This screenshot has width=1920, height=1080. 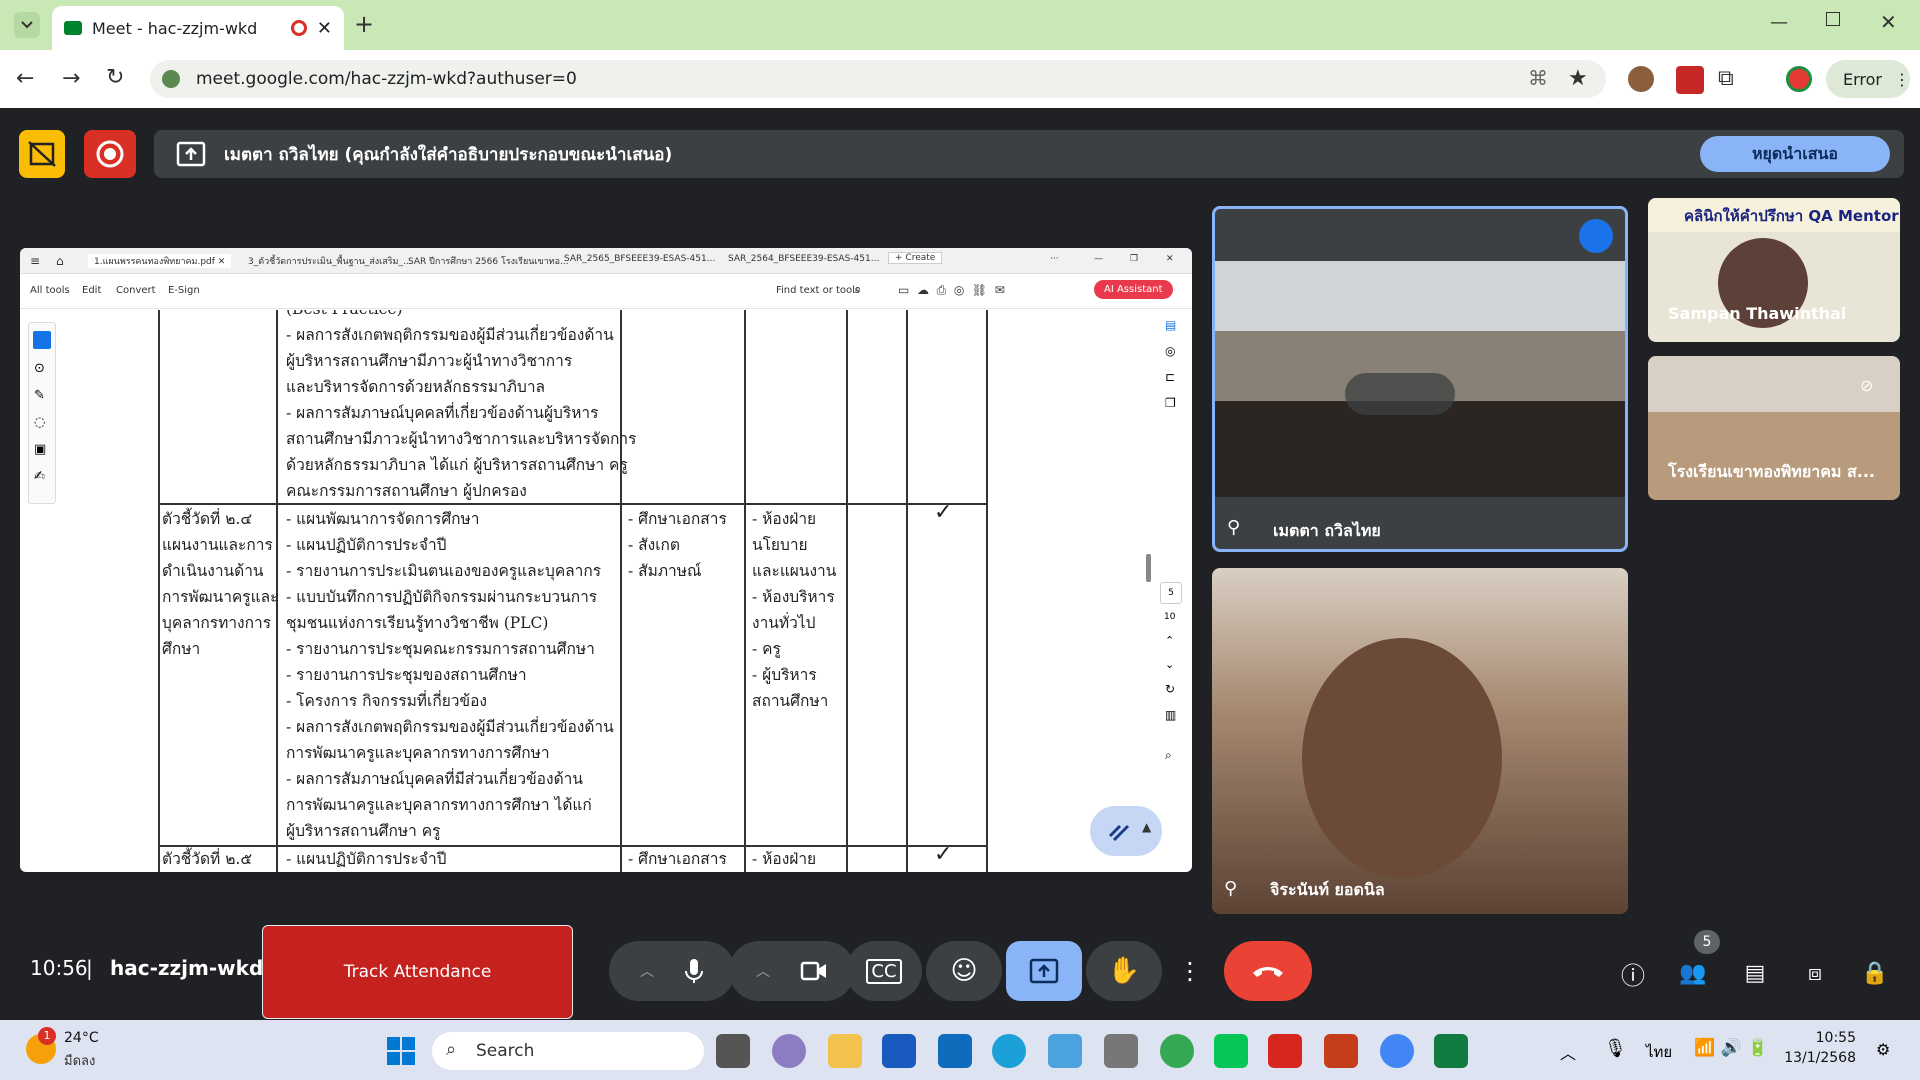 What do you see at coordinates (91, 290) in the screenshot?
I see `menu-edit: Edit` at bounding box center [91, 290].